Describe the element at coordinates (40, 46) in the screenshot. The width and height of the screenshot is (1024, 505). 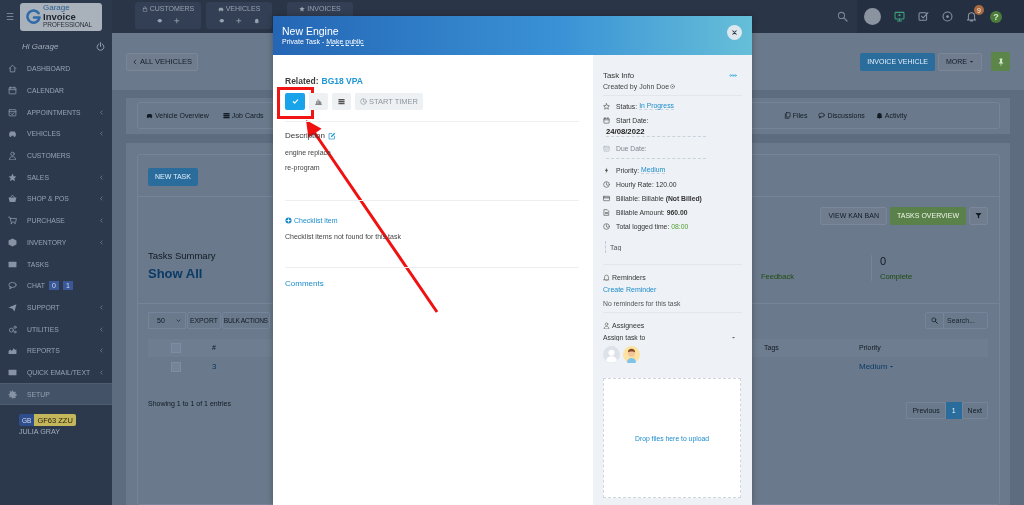
I see `greeting: Hi Garage` at that location.